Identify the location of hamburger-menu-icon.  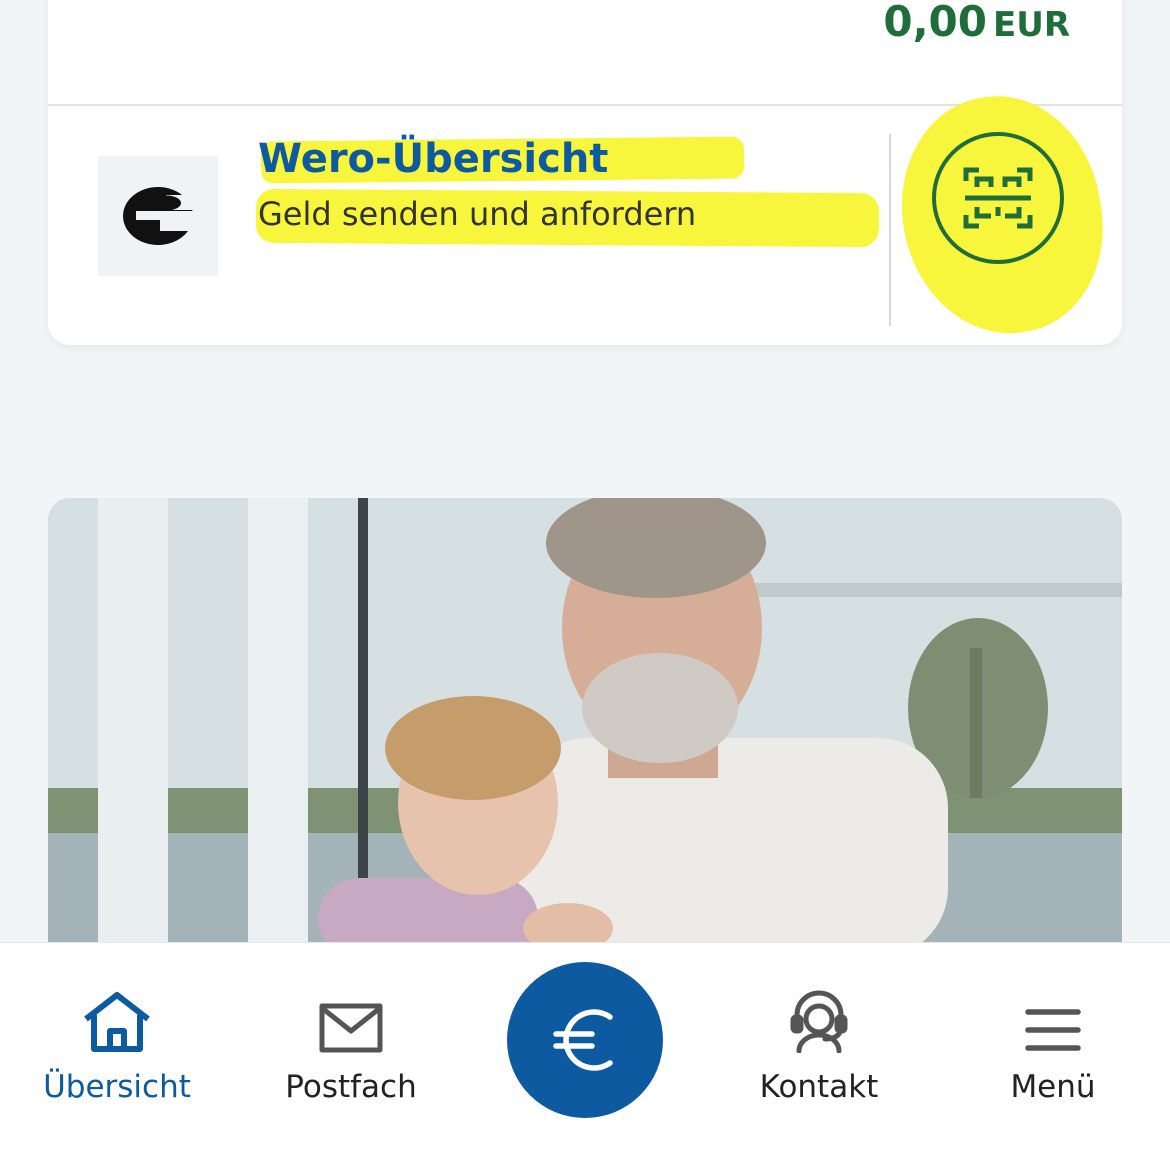
(1053, 1030).